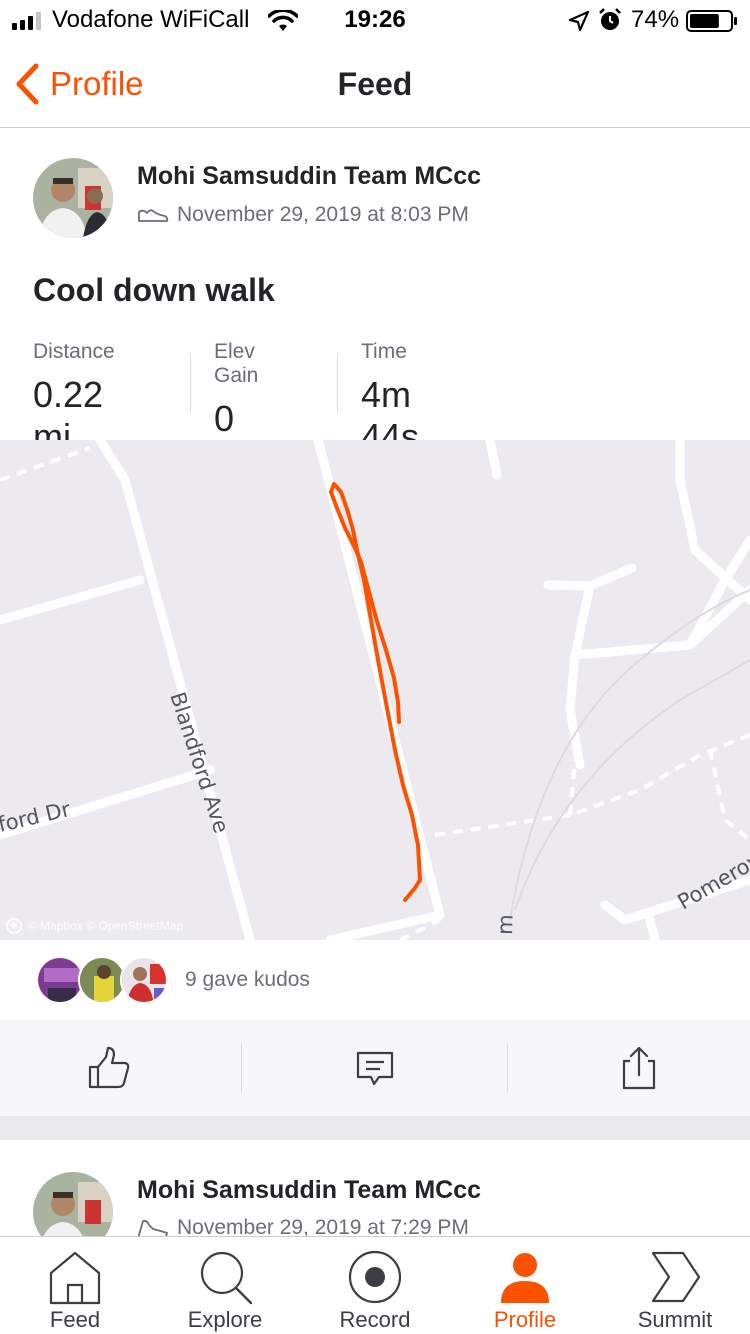 This screenshot has height=1334, width=750. I want to click on comment-button, so click(375, 1068).